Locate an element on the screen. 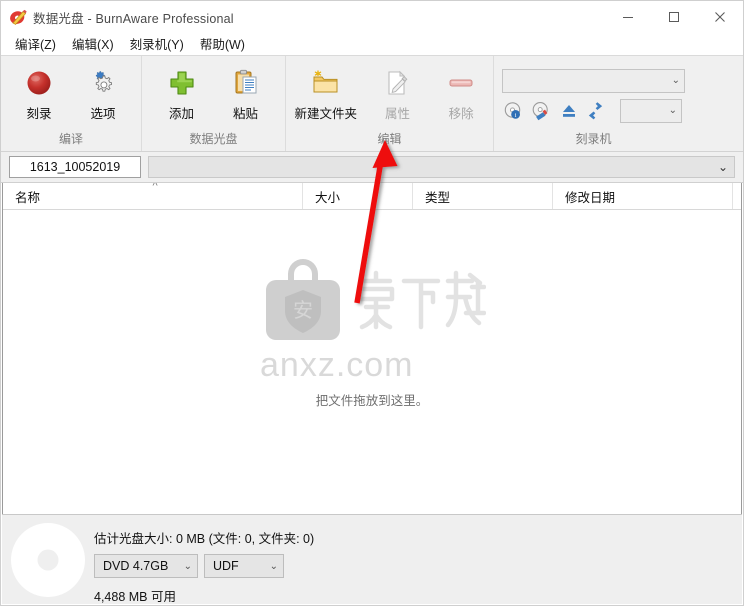 The image size is (744, 606). properties-pencil-icon is located at coordinates (397, 83).